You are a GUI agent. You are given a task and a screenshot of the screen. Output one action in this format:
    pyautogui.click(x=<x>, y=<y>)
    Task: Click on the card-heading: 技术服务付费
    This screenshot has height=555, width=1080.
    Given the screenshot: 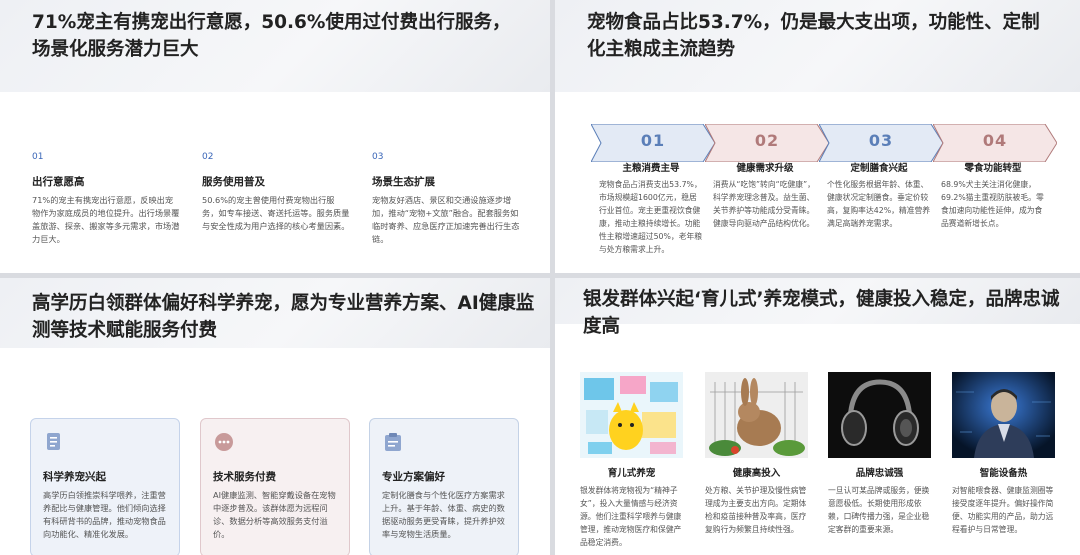 What is the action you would take?
    pyautogui.click(x=244, y=477)
    